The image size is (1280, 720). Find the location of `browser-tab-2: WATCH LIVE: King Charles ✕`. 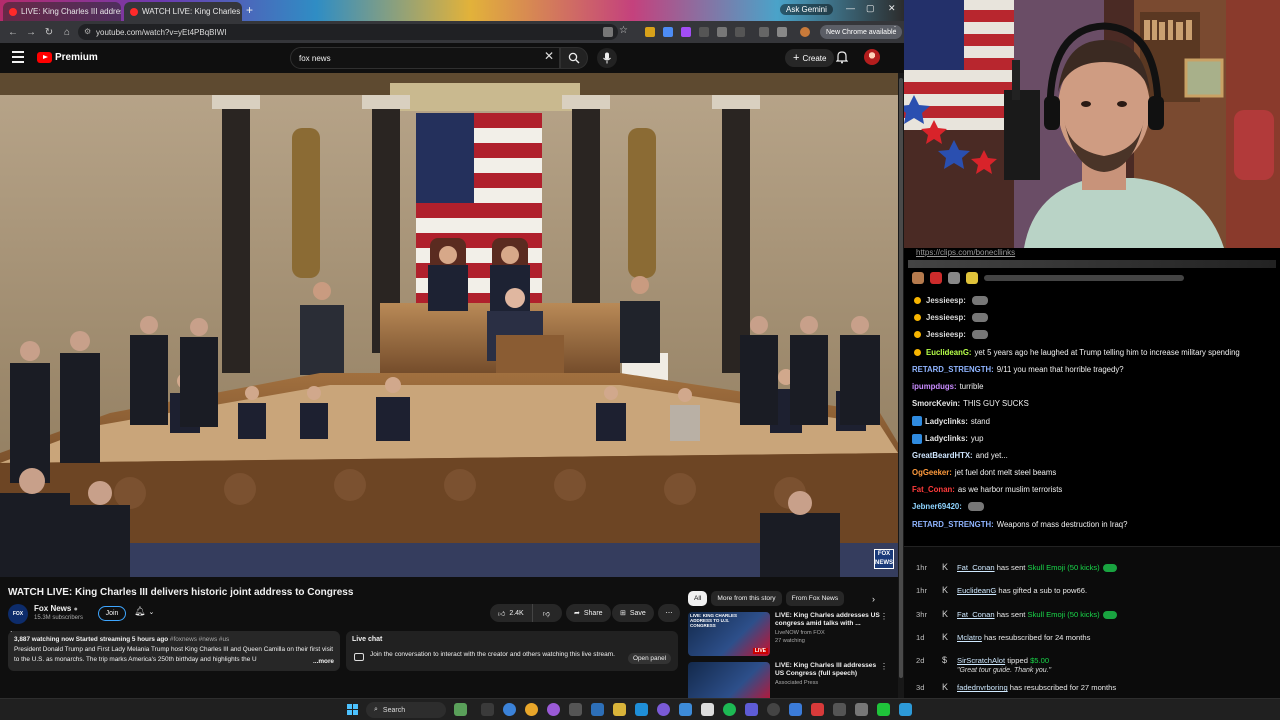

browser-tab-2: WATCH LIVE: King Charles ✕ is located at coordinates (183, 11).